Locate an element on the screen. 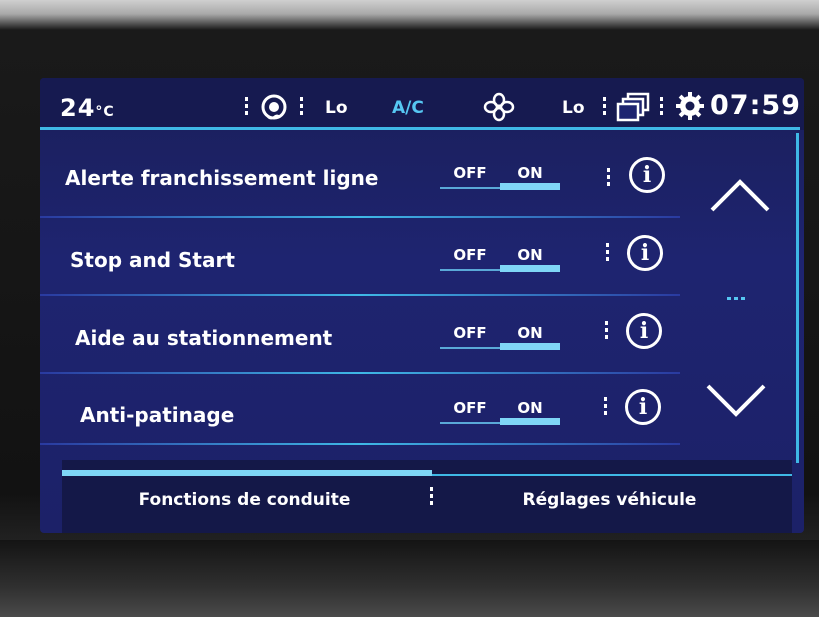 The width and height of the screenshot is (819, 617). tab-reglages-vehicule: Réglages véhicule is located at coordinates (609, 500).